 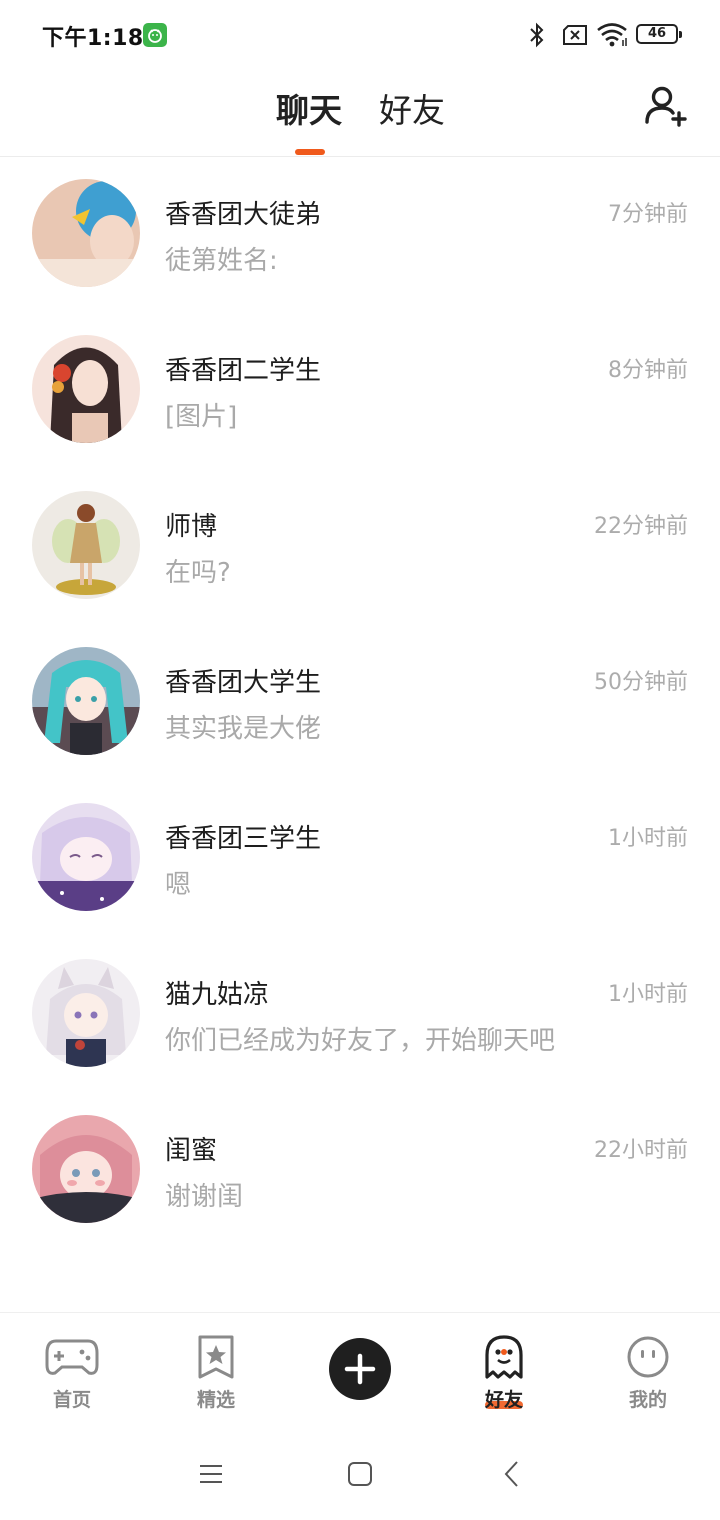 I want to click on chat-preview: 徒第姓名:, so click(x=221, y=261).